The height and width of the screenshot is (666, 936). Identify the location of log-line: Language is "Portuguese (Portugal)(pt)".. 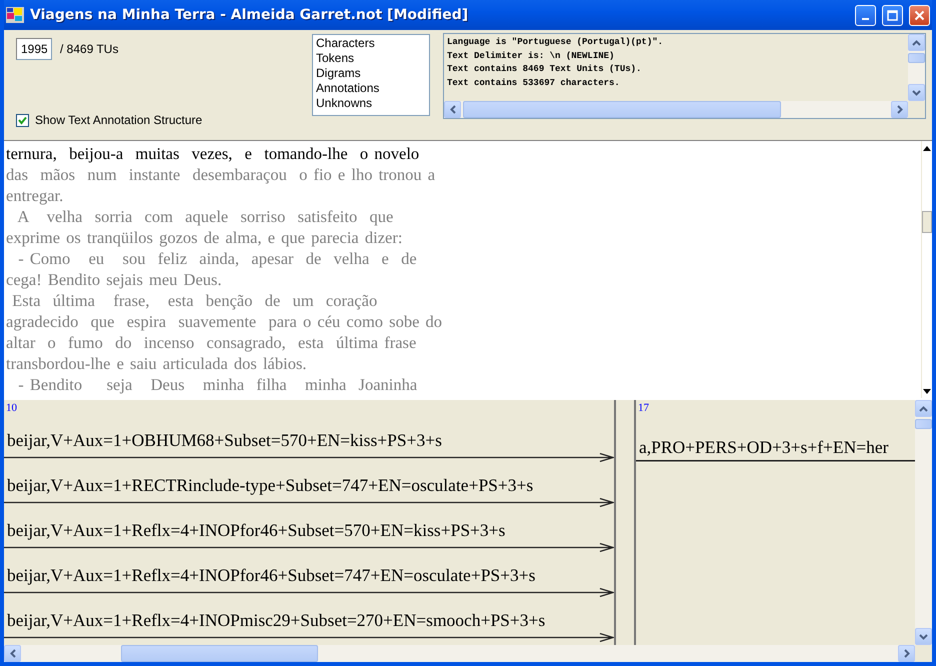
(555, 42).